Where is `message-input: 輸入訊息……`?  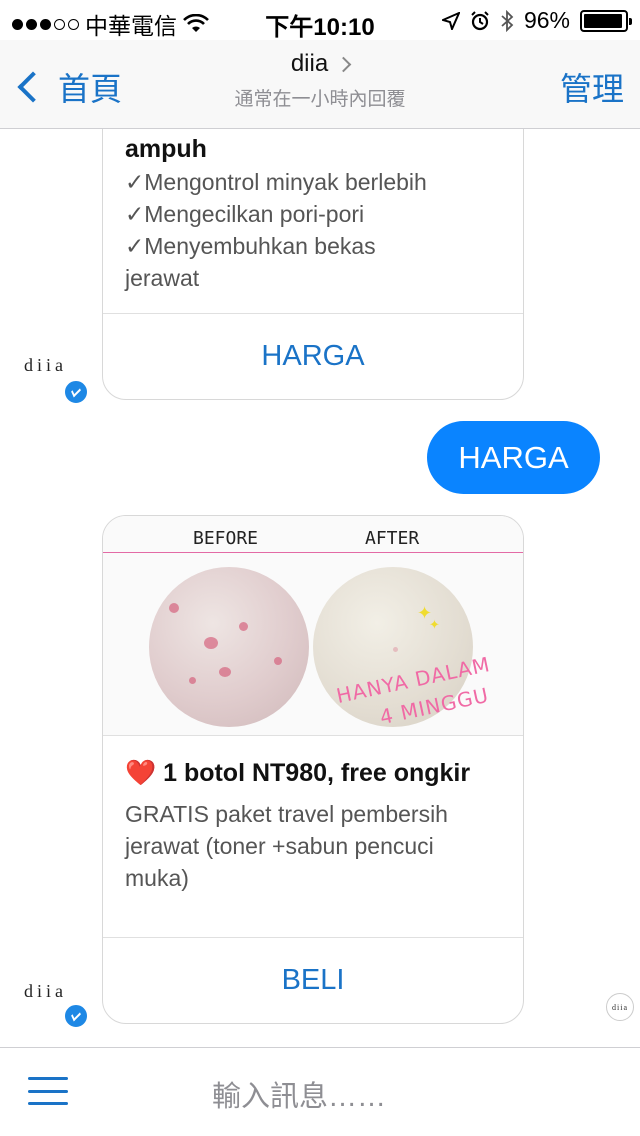 message-input: 輸入訊息…… is located at coordinates (299, 1094).